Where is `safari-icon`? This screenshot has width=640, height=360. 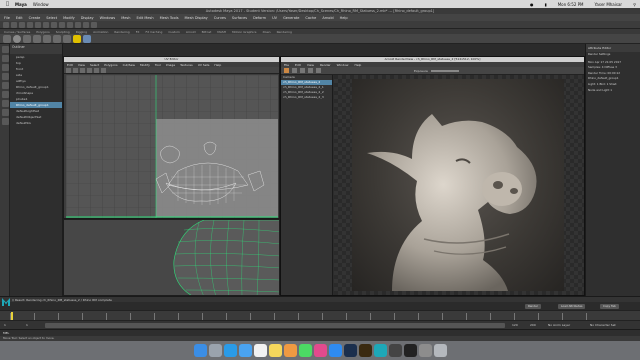 safari-icon is located at coordinates (230, 350).